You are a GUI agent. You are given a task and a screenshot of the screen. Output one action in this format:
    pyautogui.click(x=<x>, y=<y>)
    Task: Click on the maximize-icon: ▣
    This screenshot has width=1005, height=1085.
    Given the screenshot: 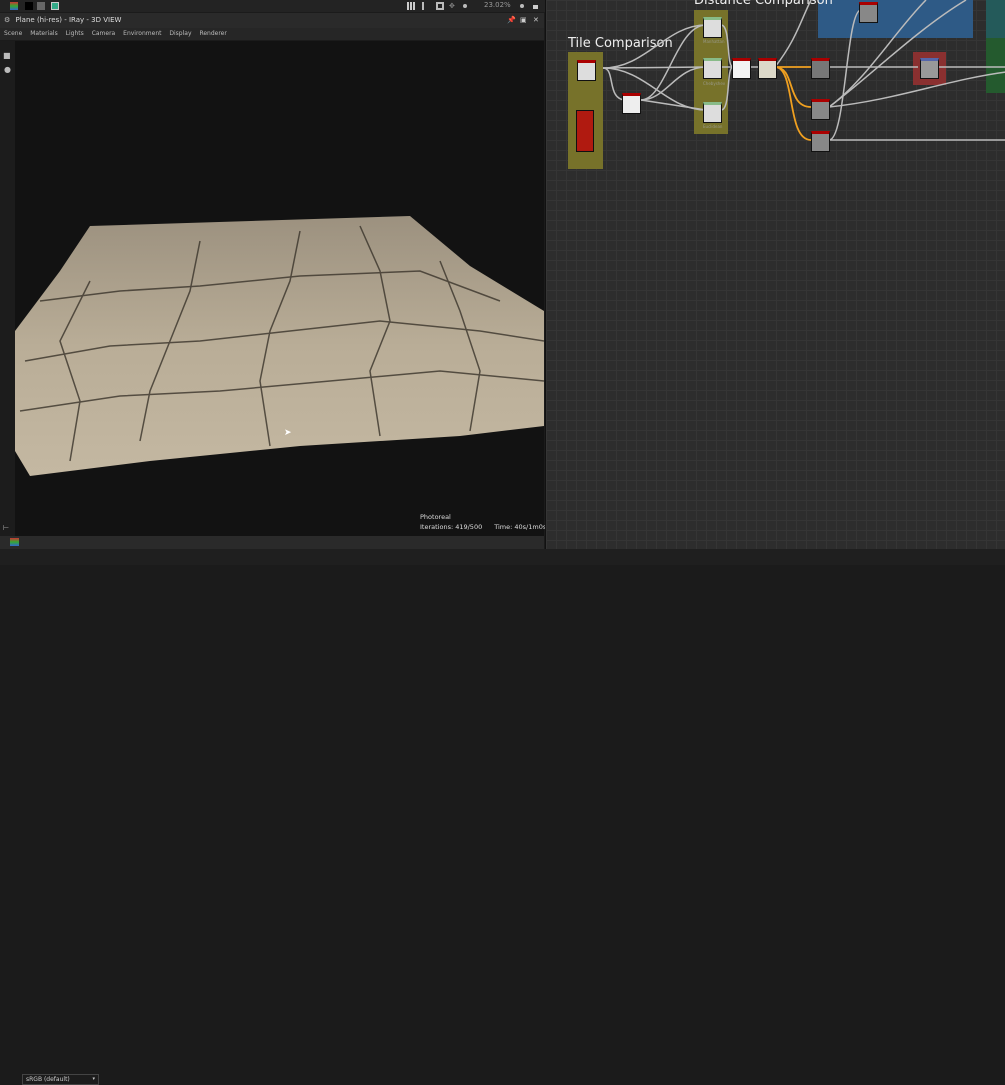 What is the action you would take?
    pyautogui.click(x=523, y=20)
    